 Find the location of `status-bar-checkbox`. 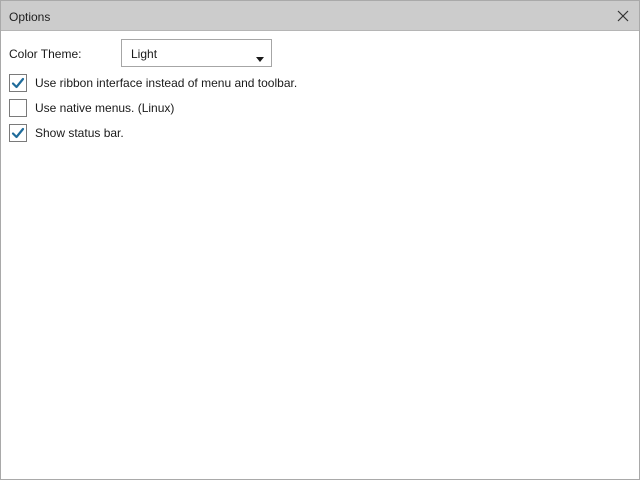

status-bar-checkbox is located at coordinates (18, 133).